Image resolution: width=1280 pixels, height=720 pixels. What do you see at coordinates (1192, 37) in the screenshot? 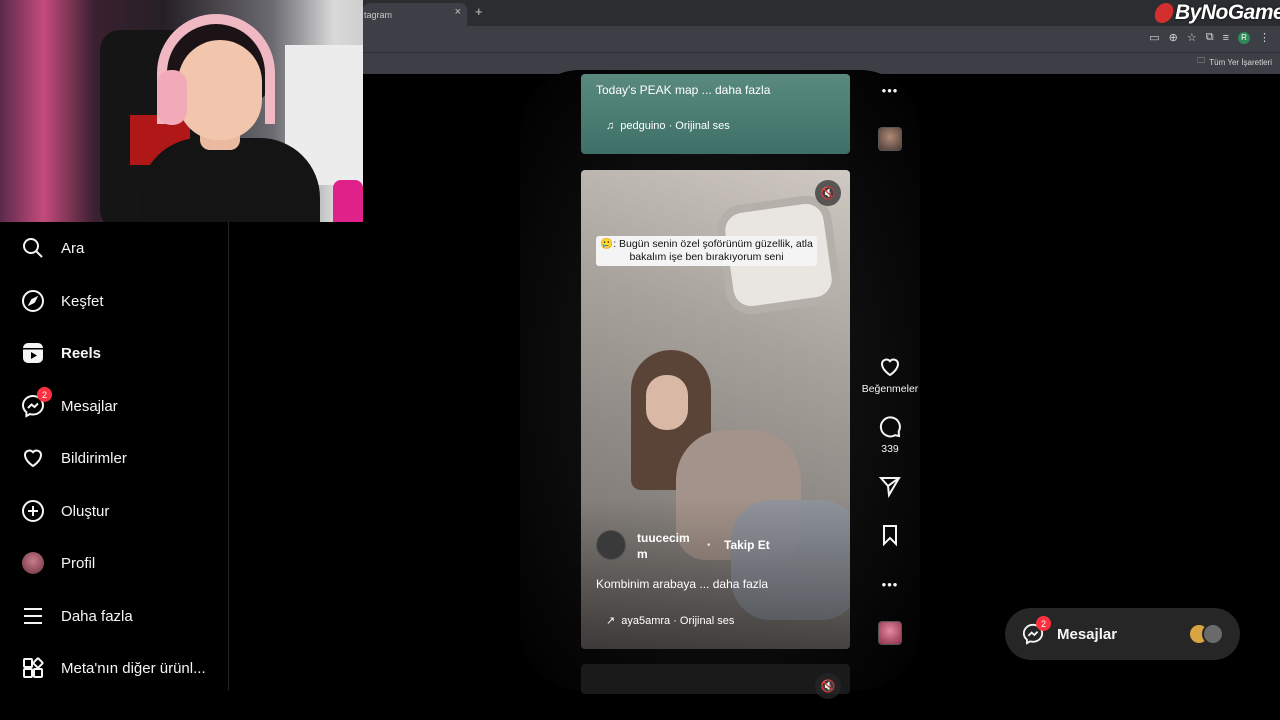
I see `star-icon: ☆` at bounding box center [1192, 37].